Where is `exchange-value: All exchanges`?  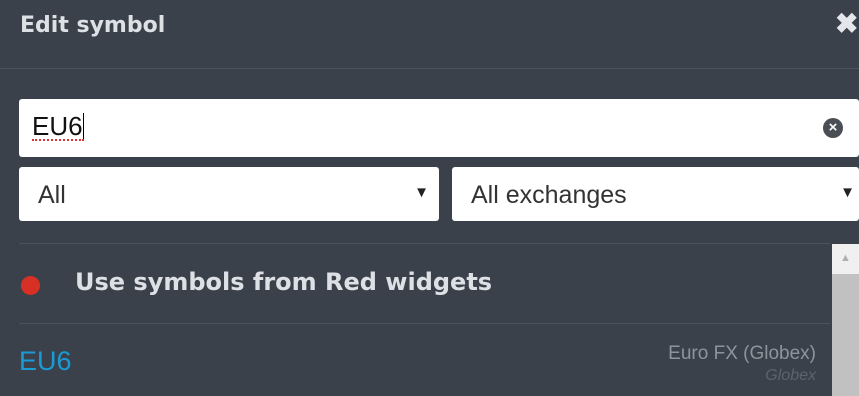 exchange-value: All exchanges is located at coordinates (549, 195).